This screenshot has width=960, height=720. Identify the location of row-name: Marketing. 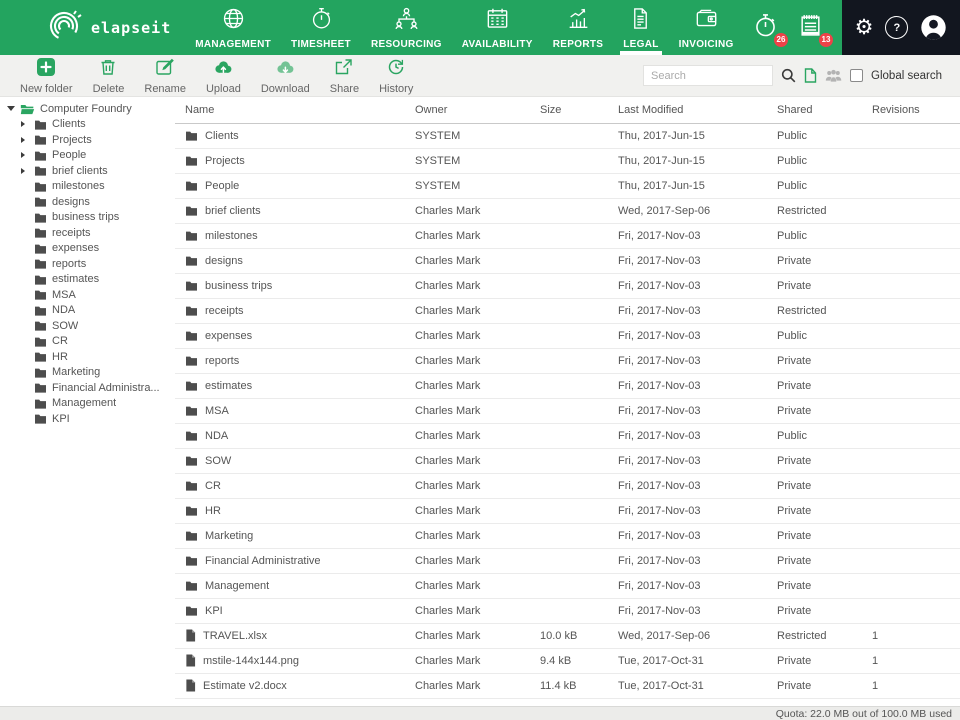
(229, 536).